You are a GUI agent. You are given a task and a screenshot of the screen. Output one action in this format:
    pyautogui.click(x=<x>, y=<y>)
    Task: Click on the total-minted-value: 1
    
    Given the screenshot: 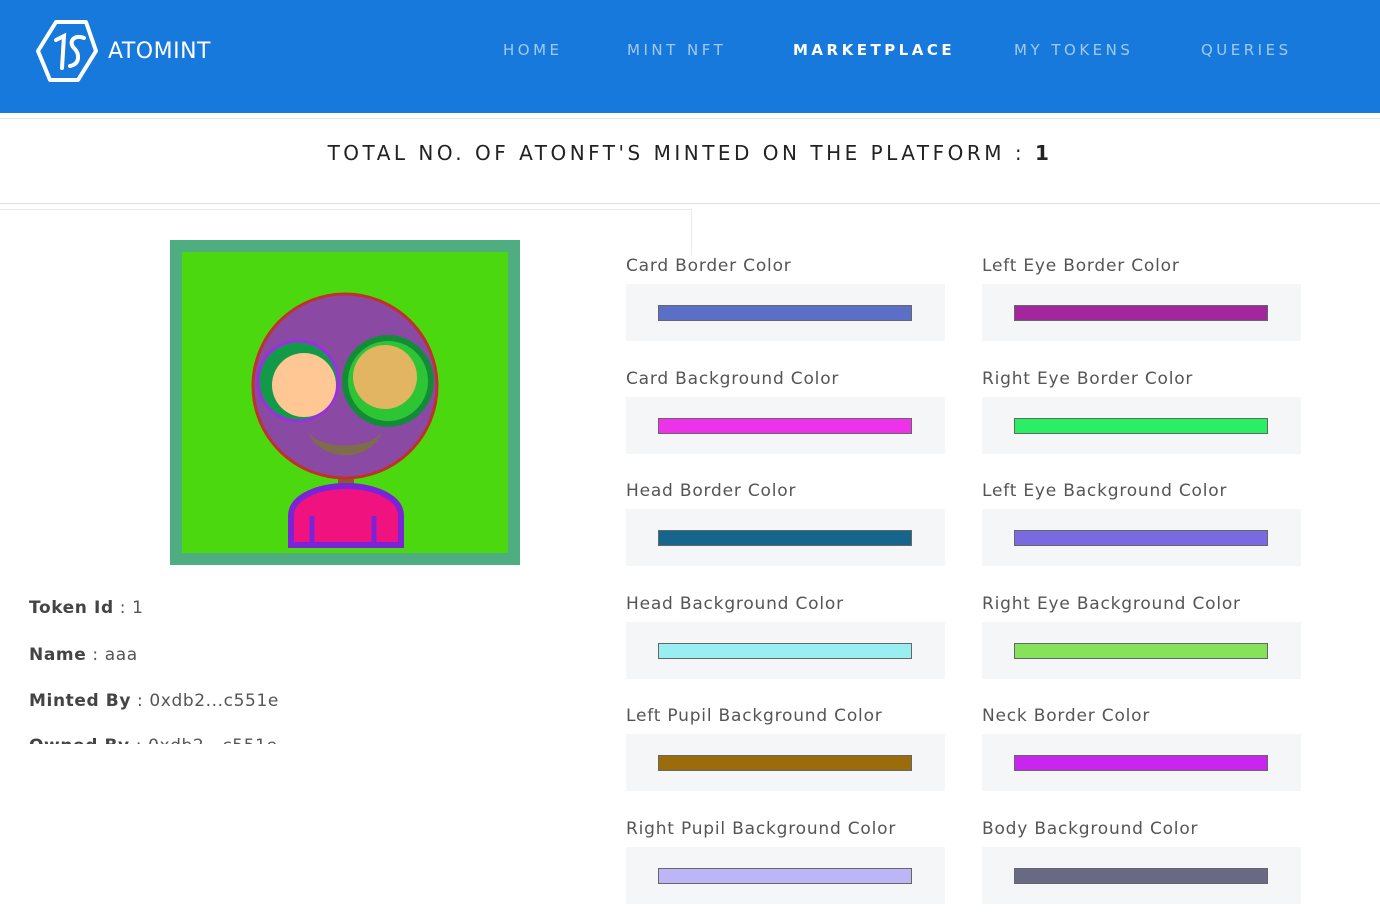 What is the action you would take?
    pyautogui.click(x=1043, y=153)
    